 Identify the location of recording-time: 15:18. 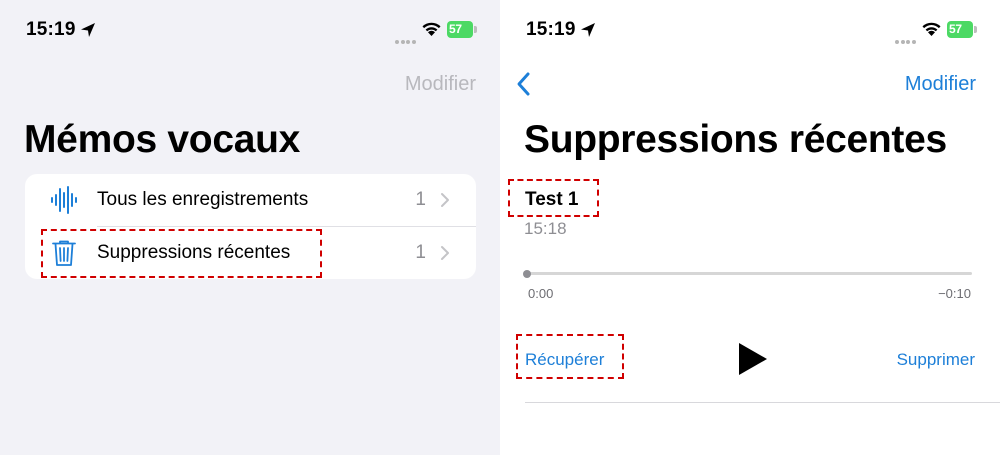
(545, 228).